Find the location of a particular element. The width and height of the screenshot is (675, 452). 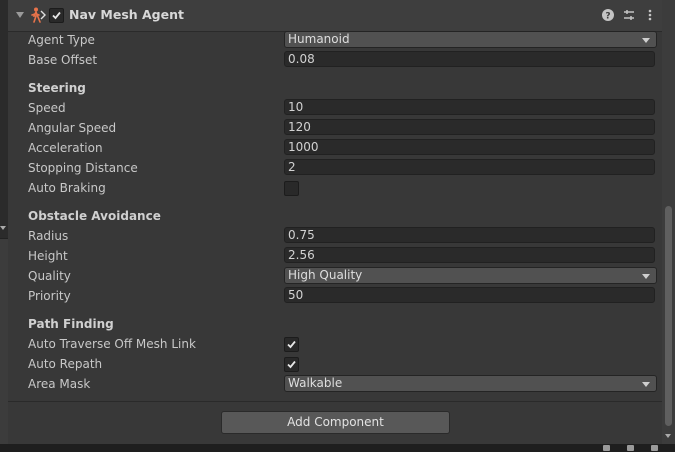

agent-type-row: Agent Type Humanoid is located at coordinates (335, 40).